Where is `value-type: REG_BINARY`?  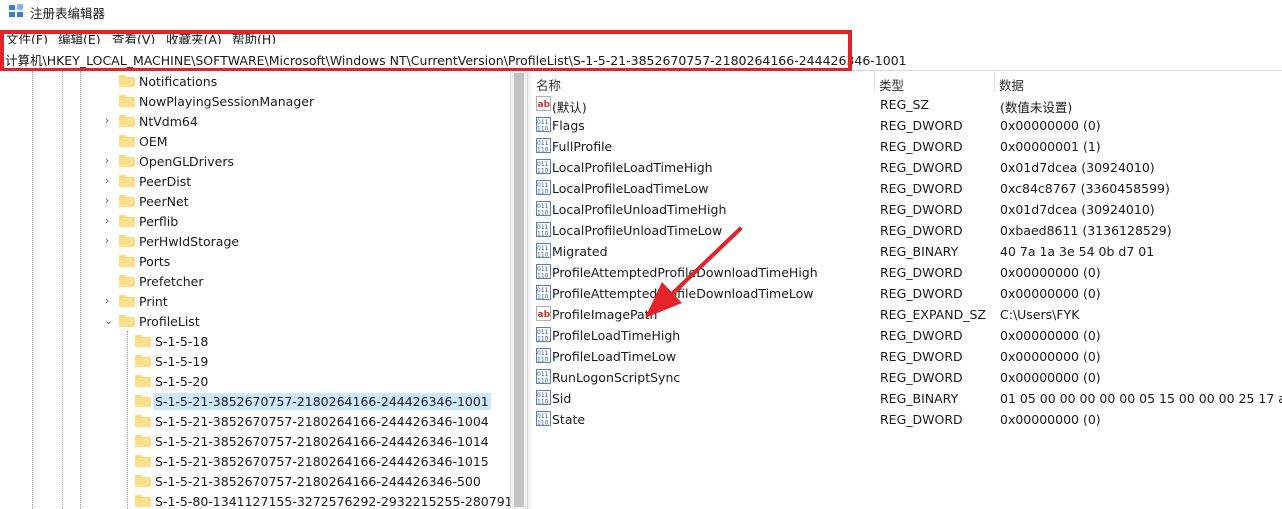 value-type: REG_BINARY is located at coordinates (919, 251).